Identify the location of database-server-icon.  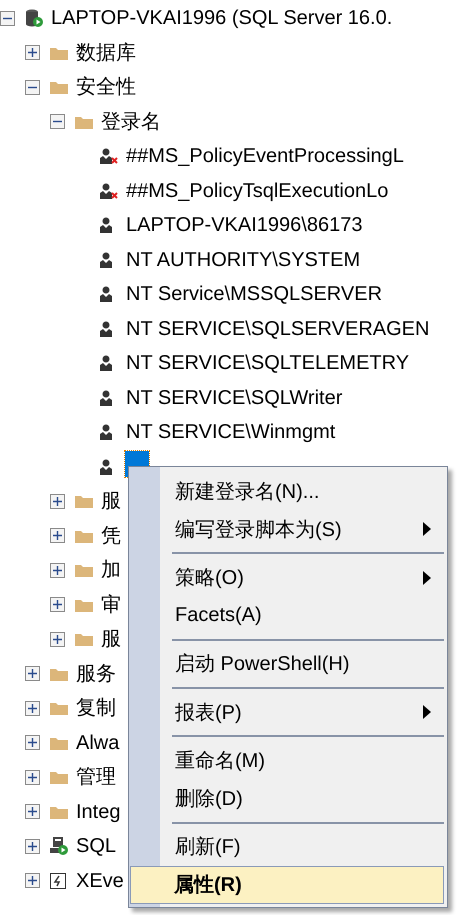
(34, 18).